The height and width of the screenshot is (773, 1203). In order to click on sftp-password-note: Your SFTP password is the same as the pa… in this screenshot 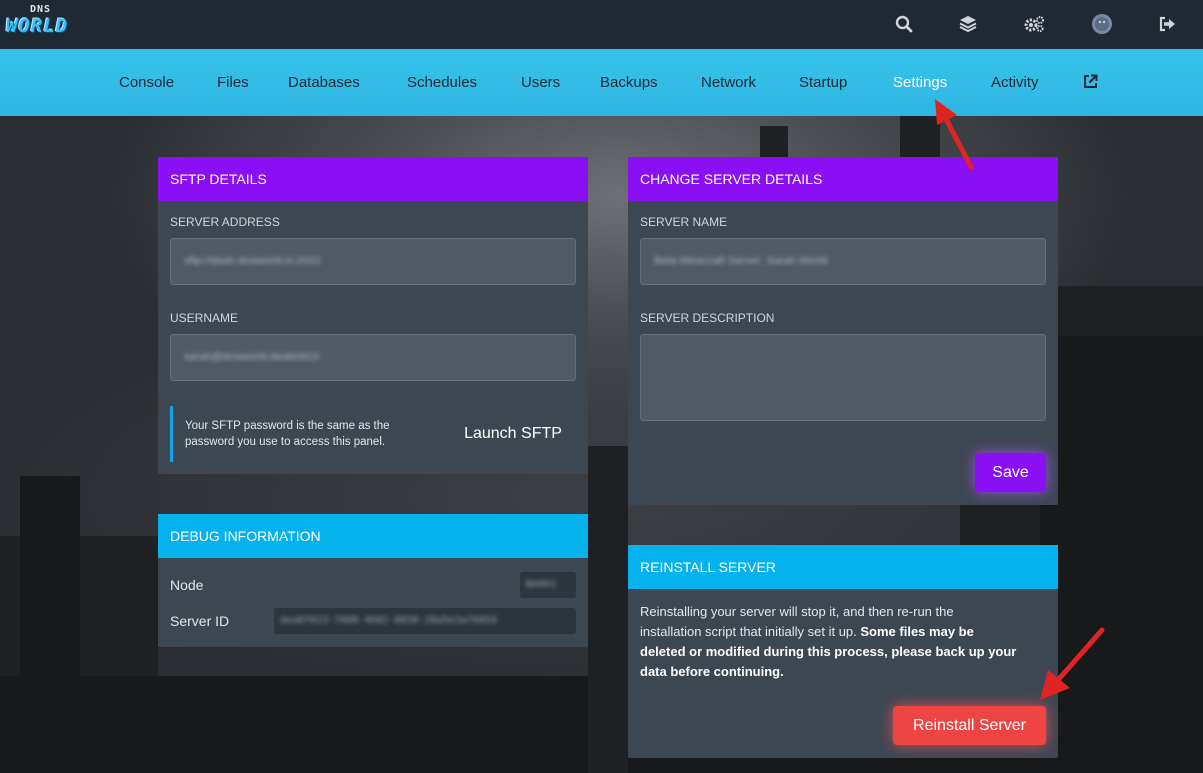, I will do `click(300, 434)`.